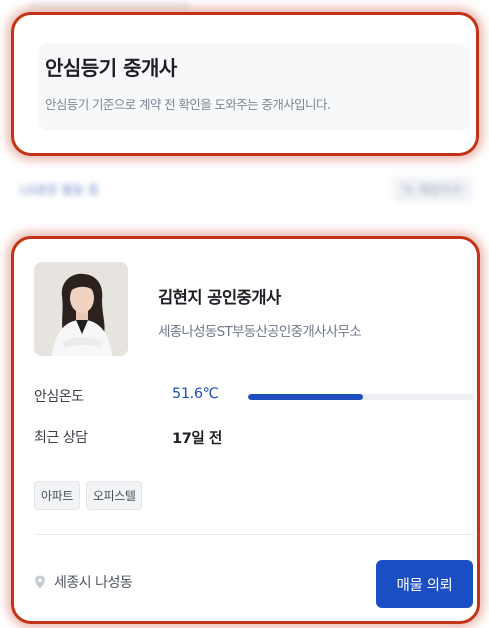  Describe the element at coordinates (110, 6) in the screenshot. I see `faded-top-strip` at that location.